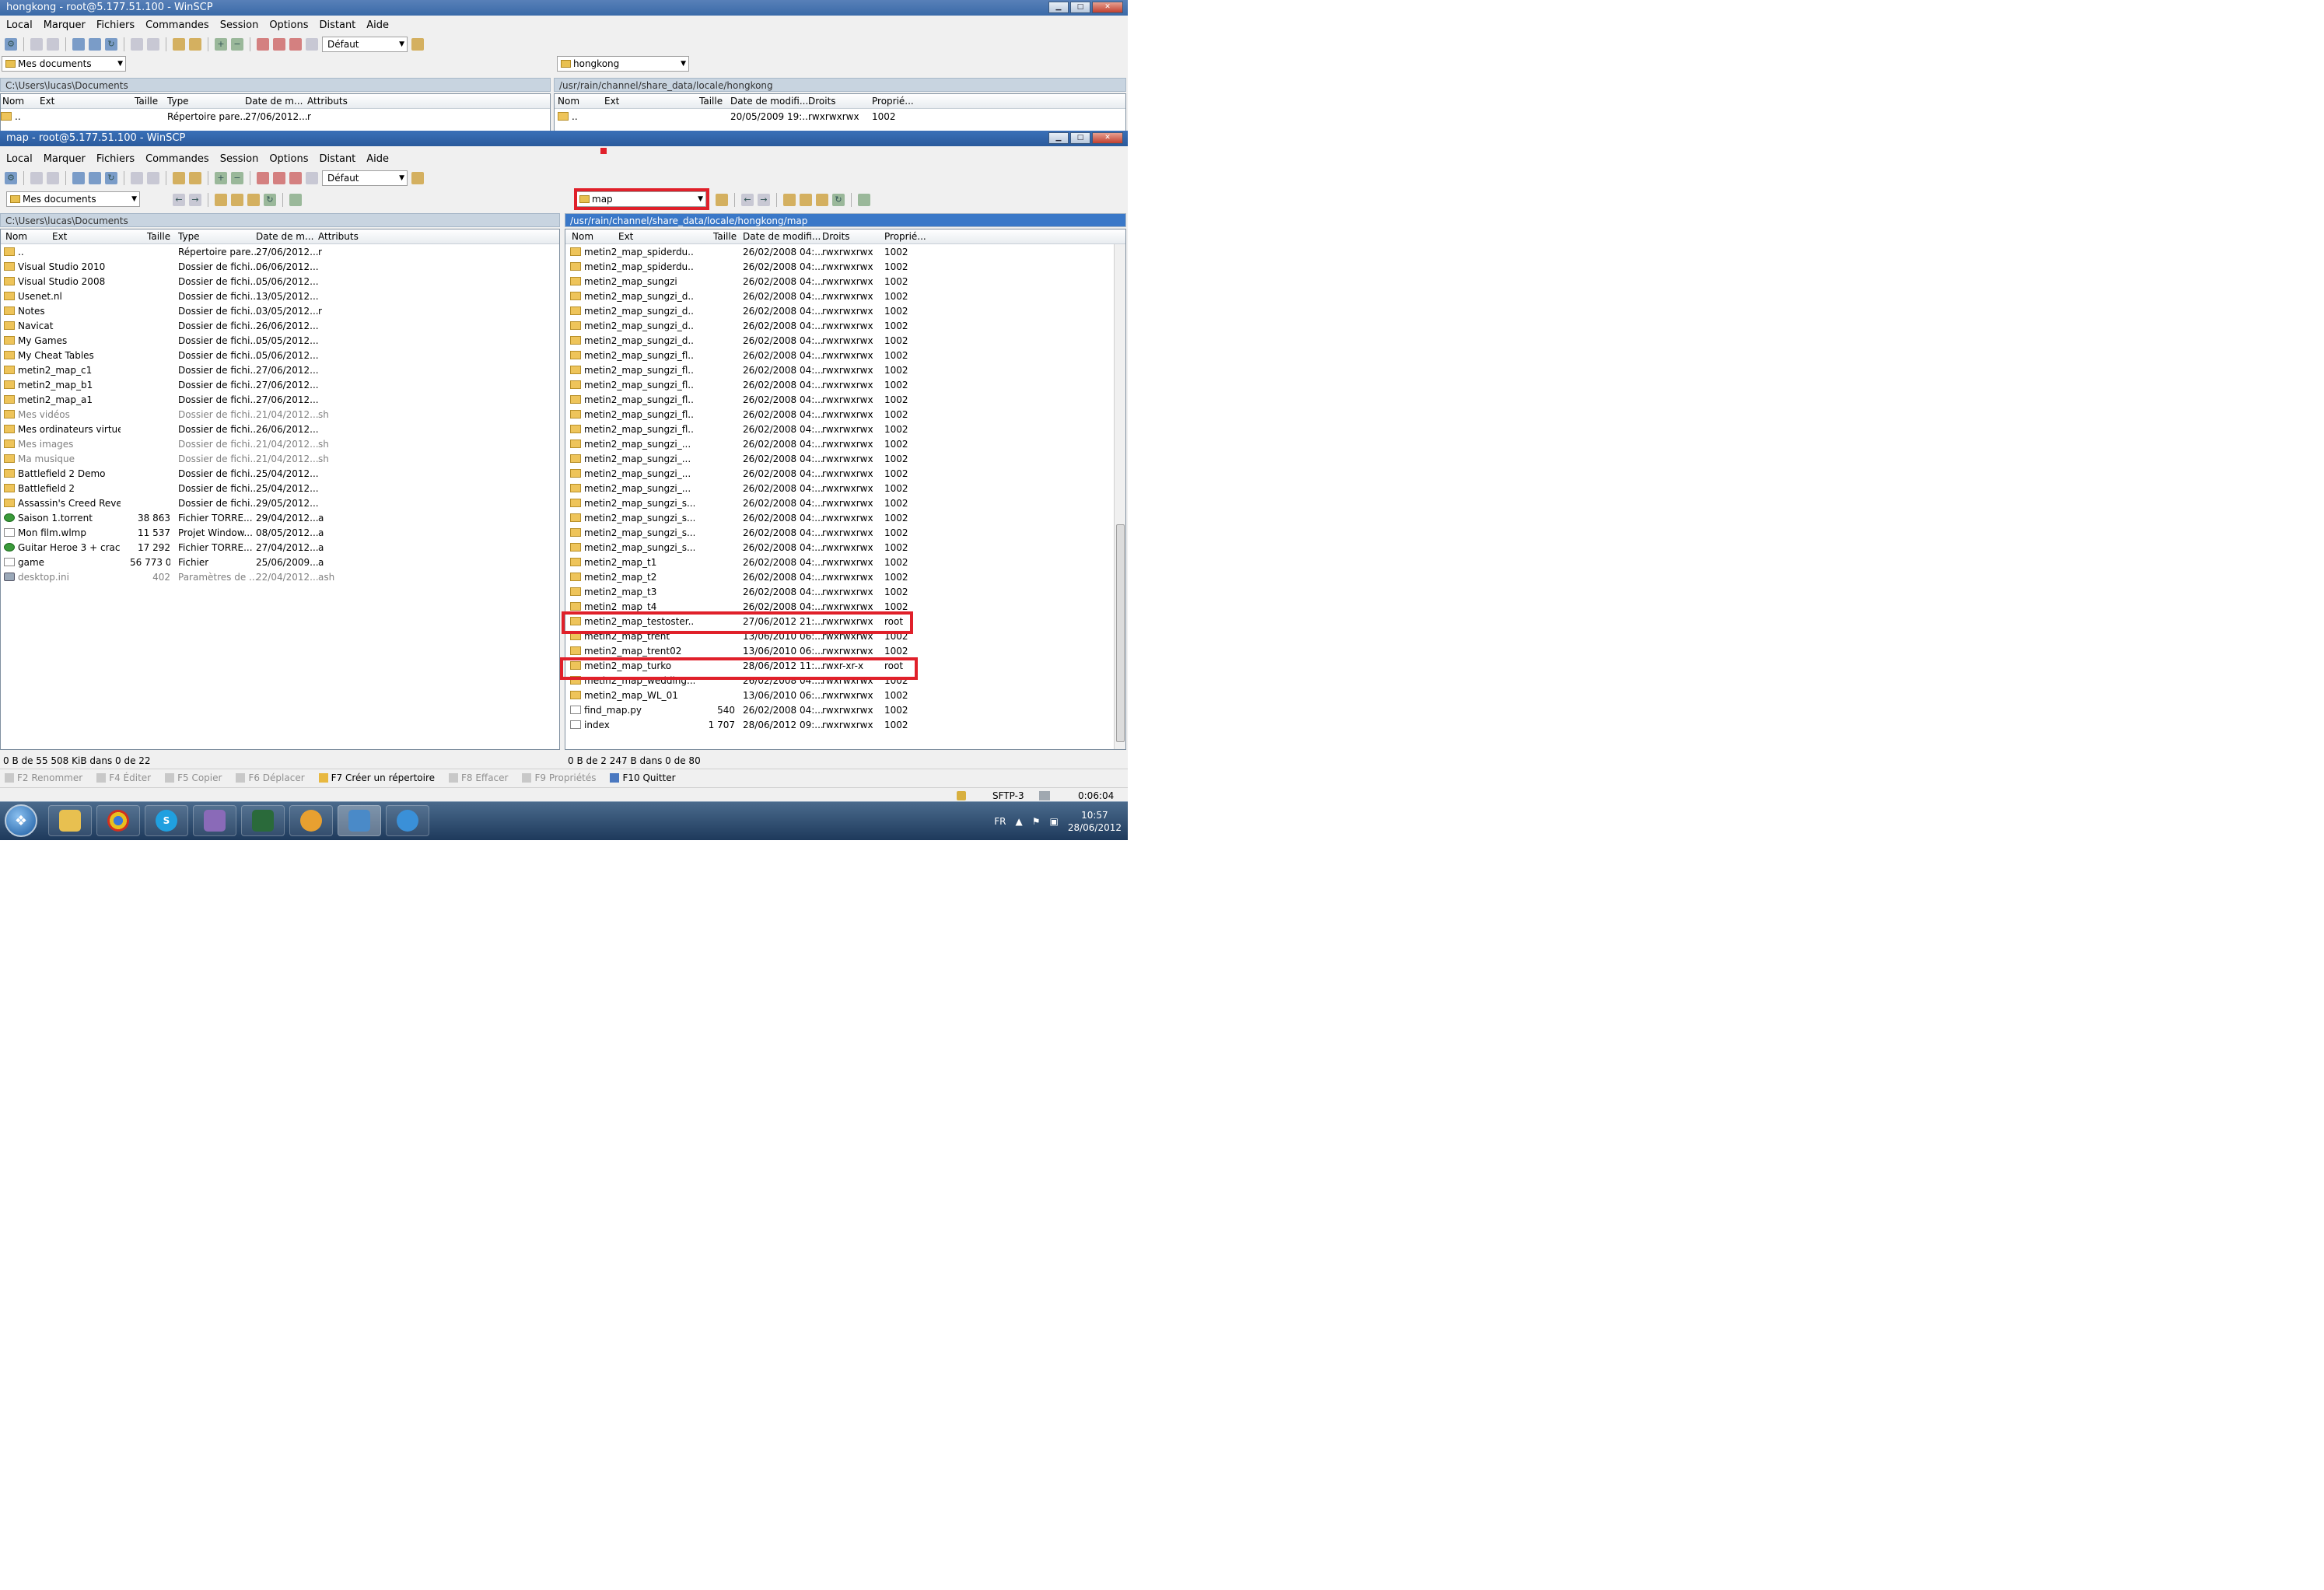 This screenshot has height=1590, width=2324. What do you see at coordinates (179, 200) in the screenshot?
I see `back-arrow-icon: ←` at bounding box center [179, 200].